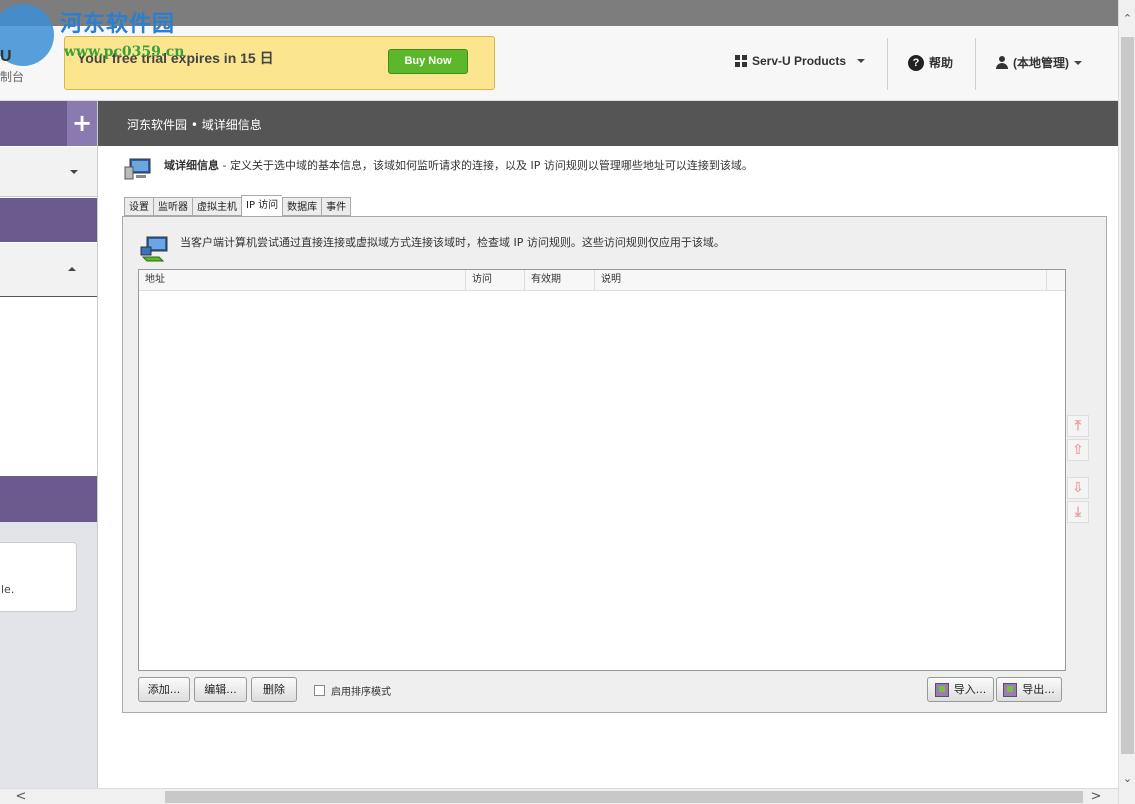  I want to click on serv-u-products-menu: Serv-U Products, so click(800, 61).